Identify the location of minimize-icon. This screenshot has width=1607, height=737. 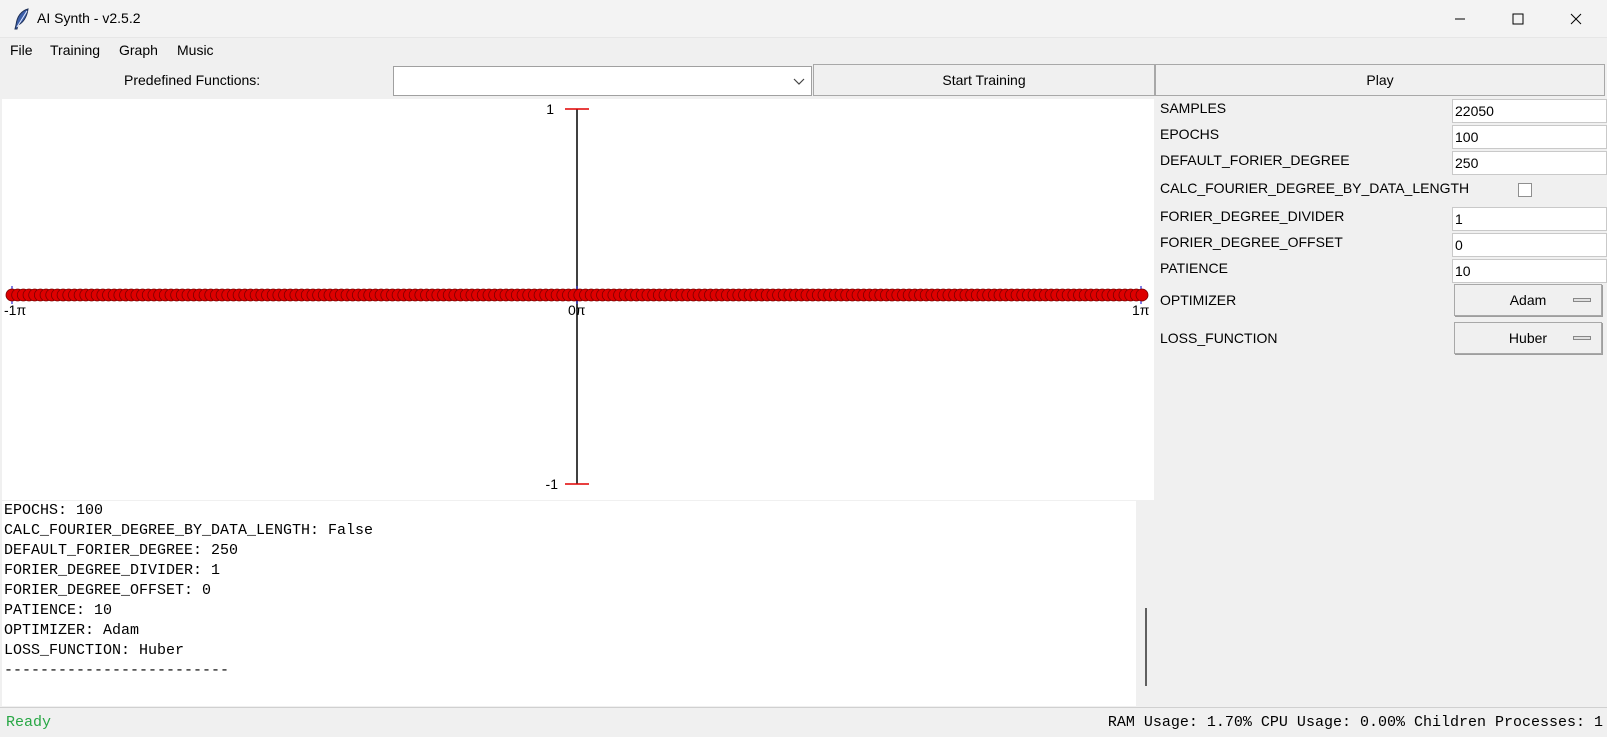
(1460, 19).